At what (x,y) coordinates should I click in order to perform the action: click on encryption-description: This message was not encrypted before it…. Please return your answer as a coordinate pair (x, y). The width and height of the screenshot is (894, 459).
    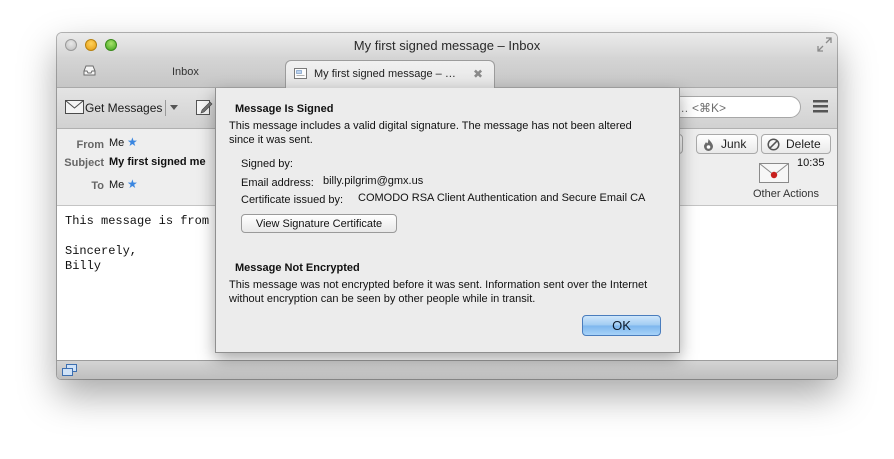
    Looking at the image, I should click on (438, 292).